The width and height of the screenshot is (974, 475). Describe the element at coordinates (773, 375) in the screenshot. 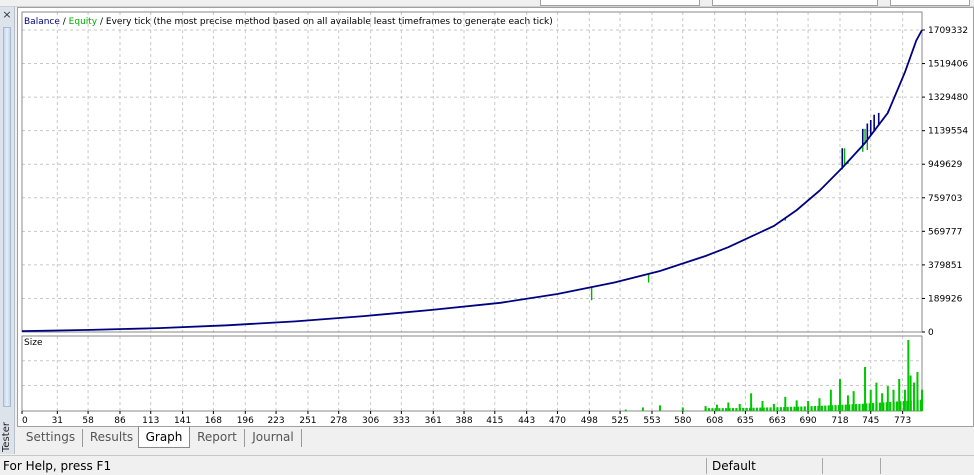

I see `volume-bars` at that location.